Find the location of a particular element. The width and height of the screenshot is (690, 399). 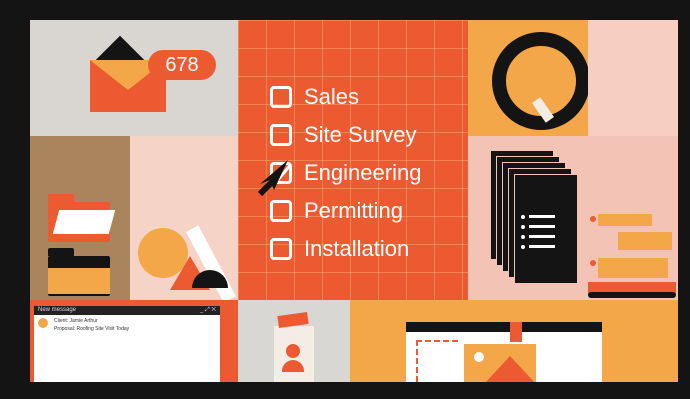

window-controls-icon: _ ⤢ ✕ is located at coordinates (208, 310).